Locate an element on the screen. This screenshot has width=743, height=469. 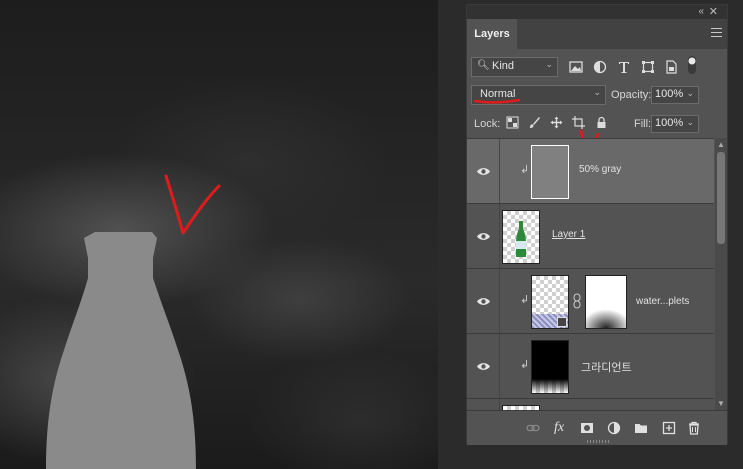
adjustment-filter-icon is located at coordinates (600, 67).